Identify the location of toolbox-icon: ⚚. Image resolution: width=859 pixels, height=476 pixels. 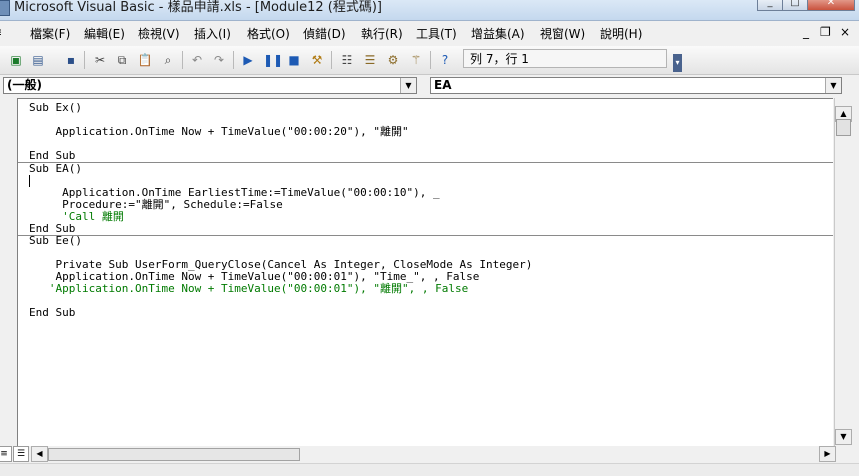
(416, 60).